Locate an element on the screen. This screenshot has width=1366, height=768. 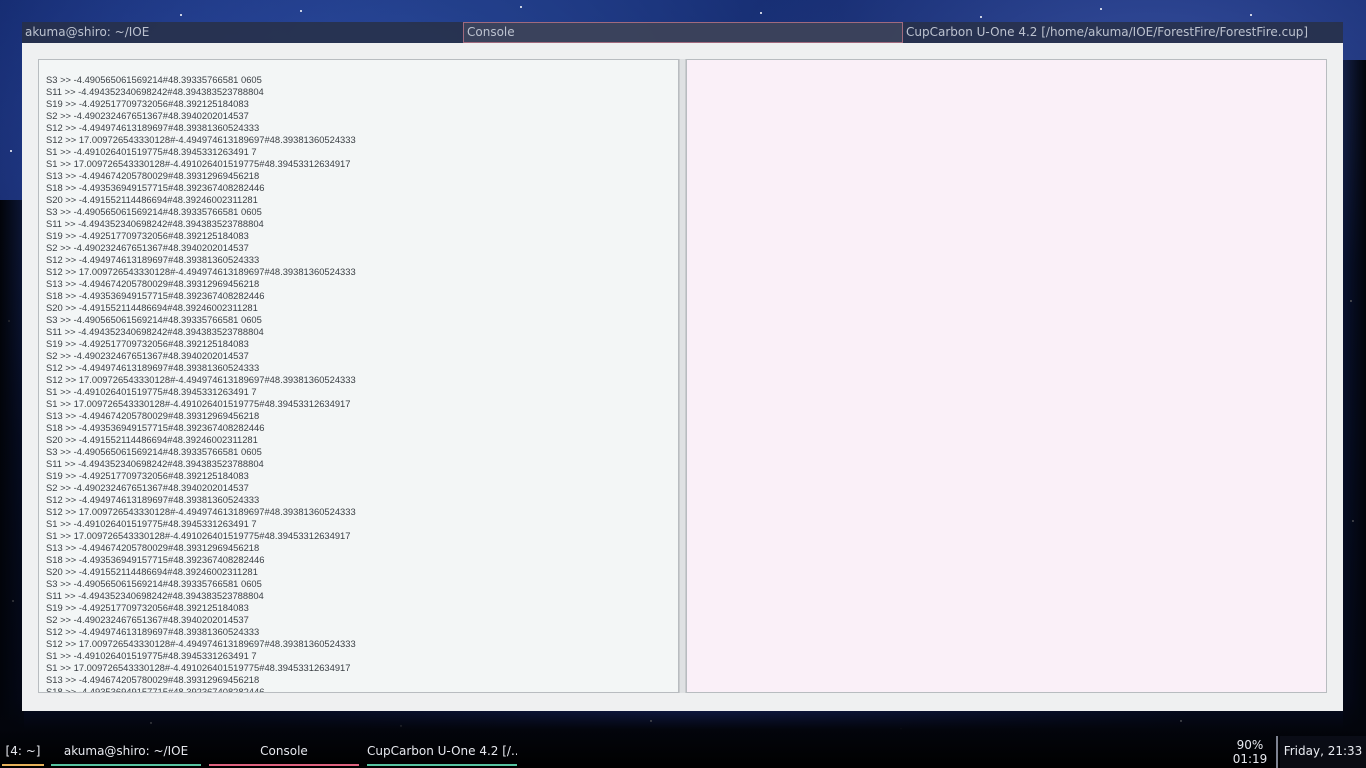
taskbar-item-label: Console is located at coordinates (284, 751).